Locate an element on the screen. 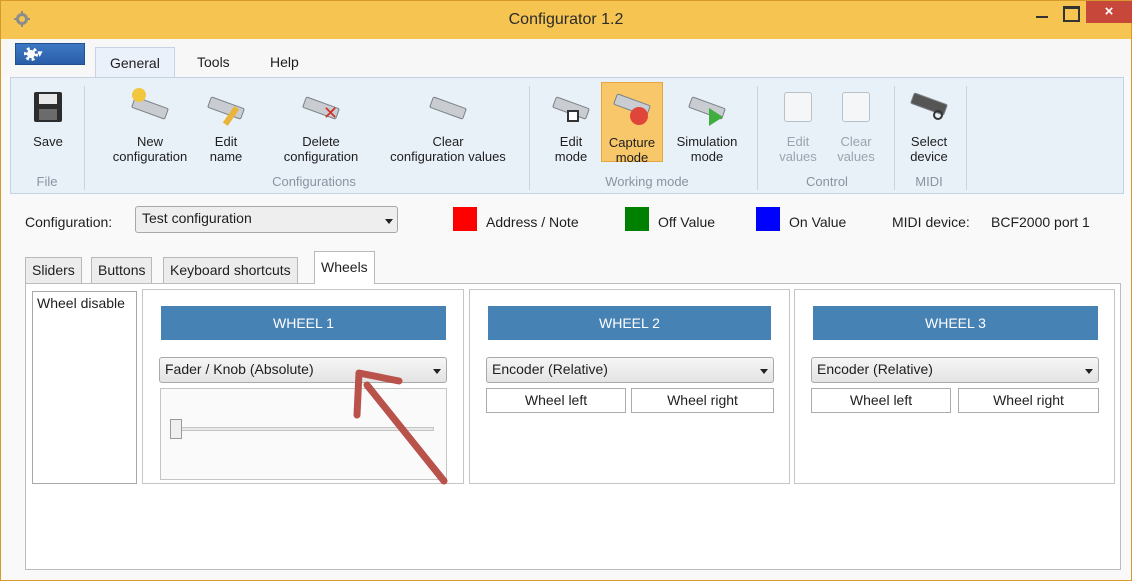 The height and width of the screenshot is (581, 1132). clear-values-icon is located at coordinates (856, 107).